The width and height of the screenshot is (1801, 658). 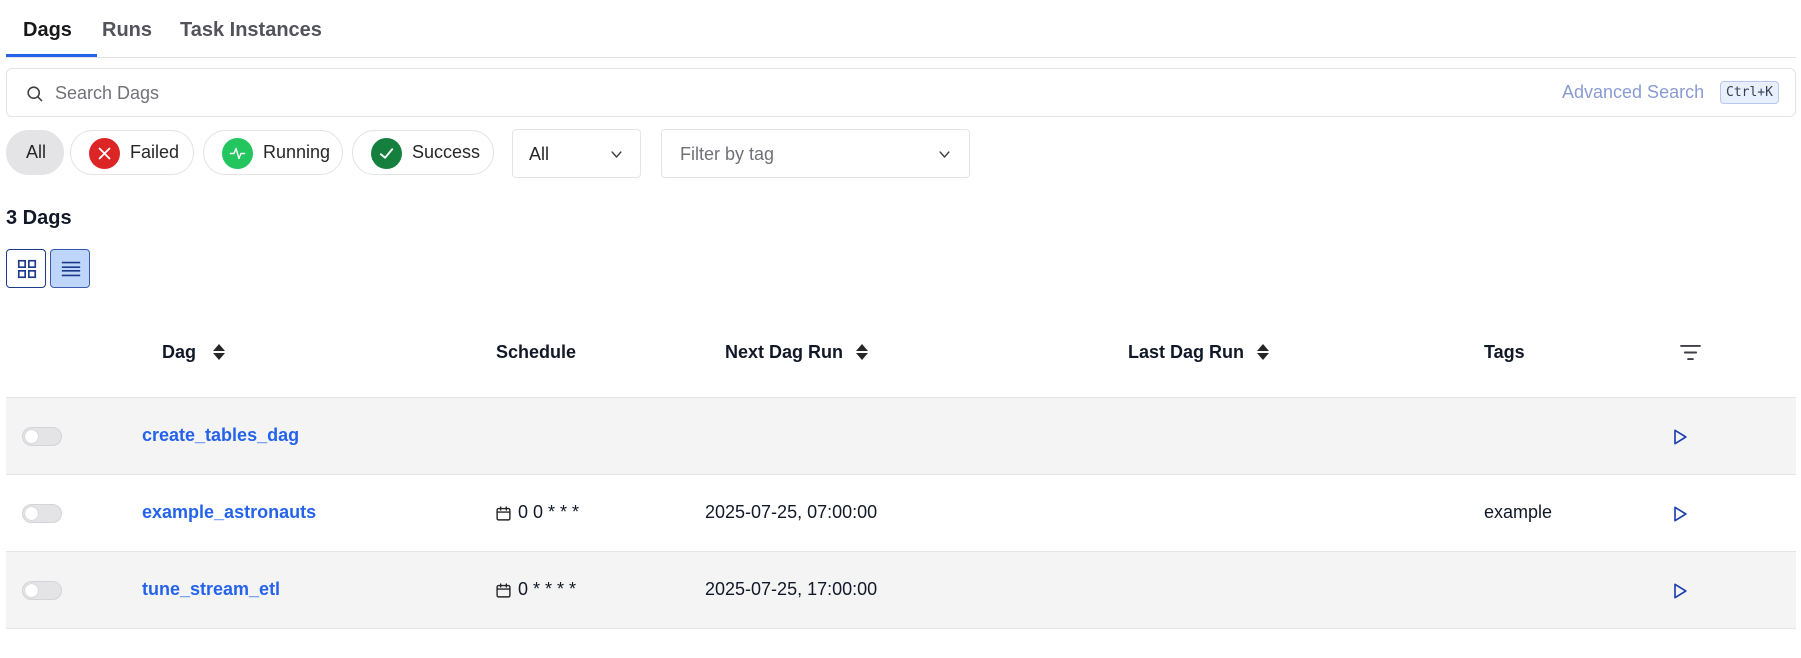 I want to click on tab-dags: Dags, so click(x=47, y=30).